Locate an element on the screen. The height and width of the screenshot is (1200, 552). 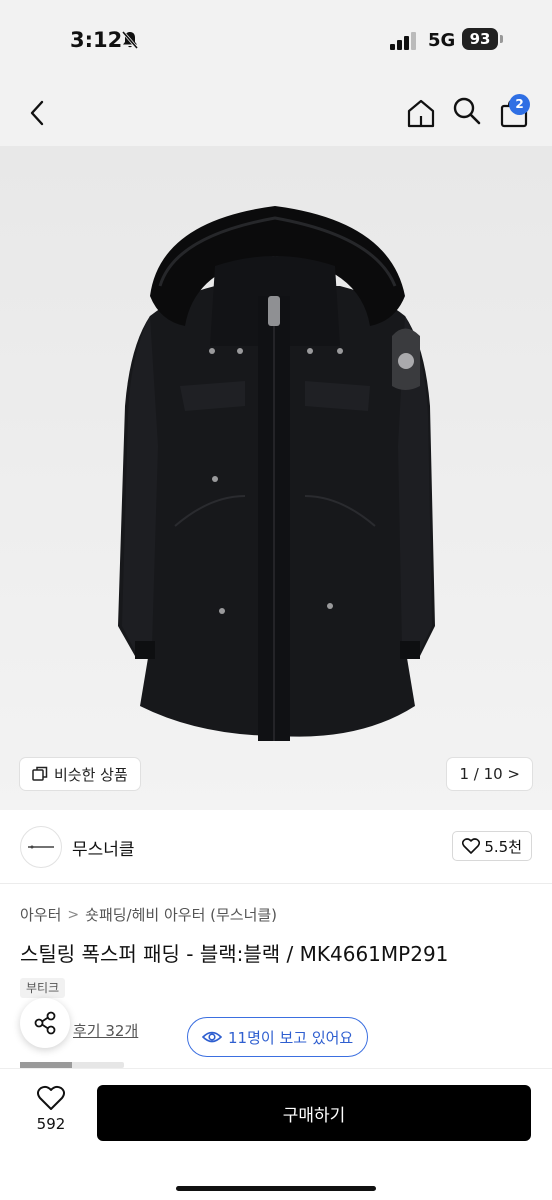
copy-icon is located at coordinates (40, 773).